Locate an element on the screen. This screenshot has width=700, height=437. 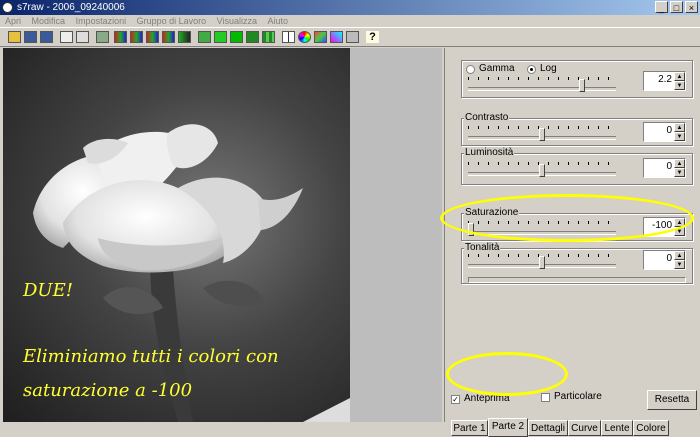
contrast-spinbox: 0 ▲ ▼ is located at coordinates (664, 132).